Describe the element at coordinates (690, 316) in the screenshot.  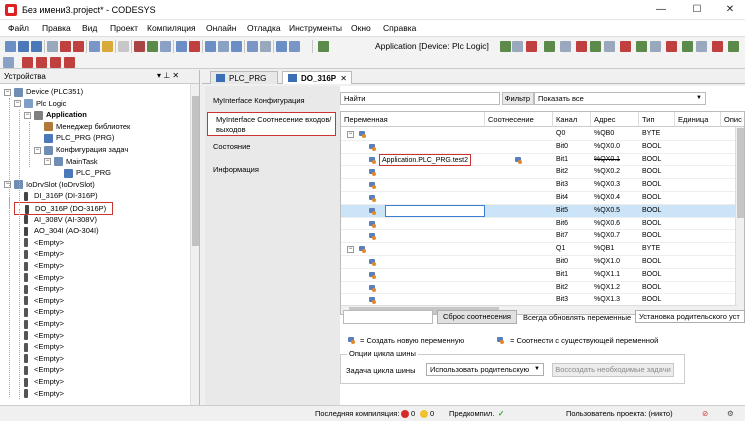
I see `always-update-dropdown: Установка родительского уст` at that location.